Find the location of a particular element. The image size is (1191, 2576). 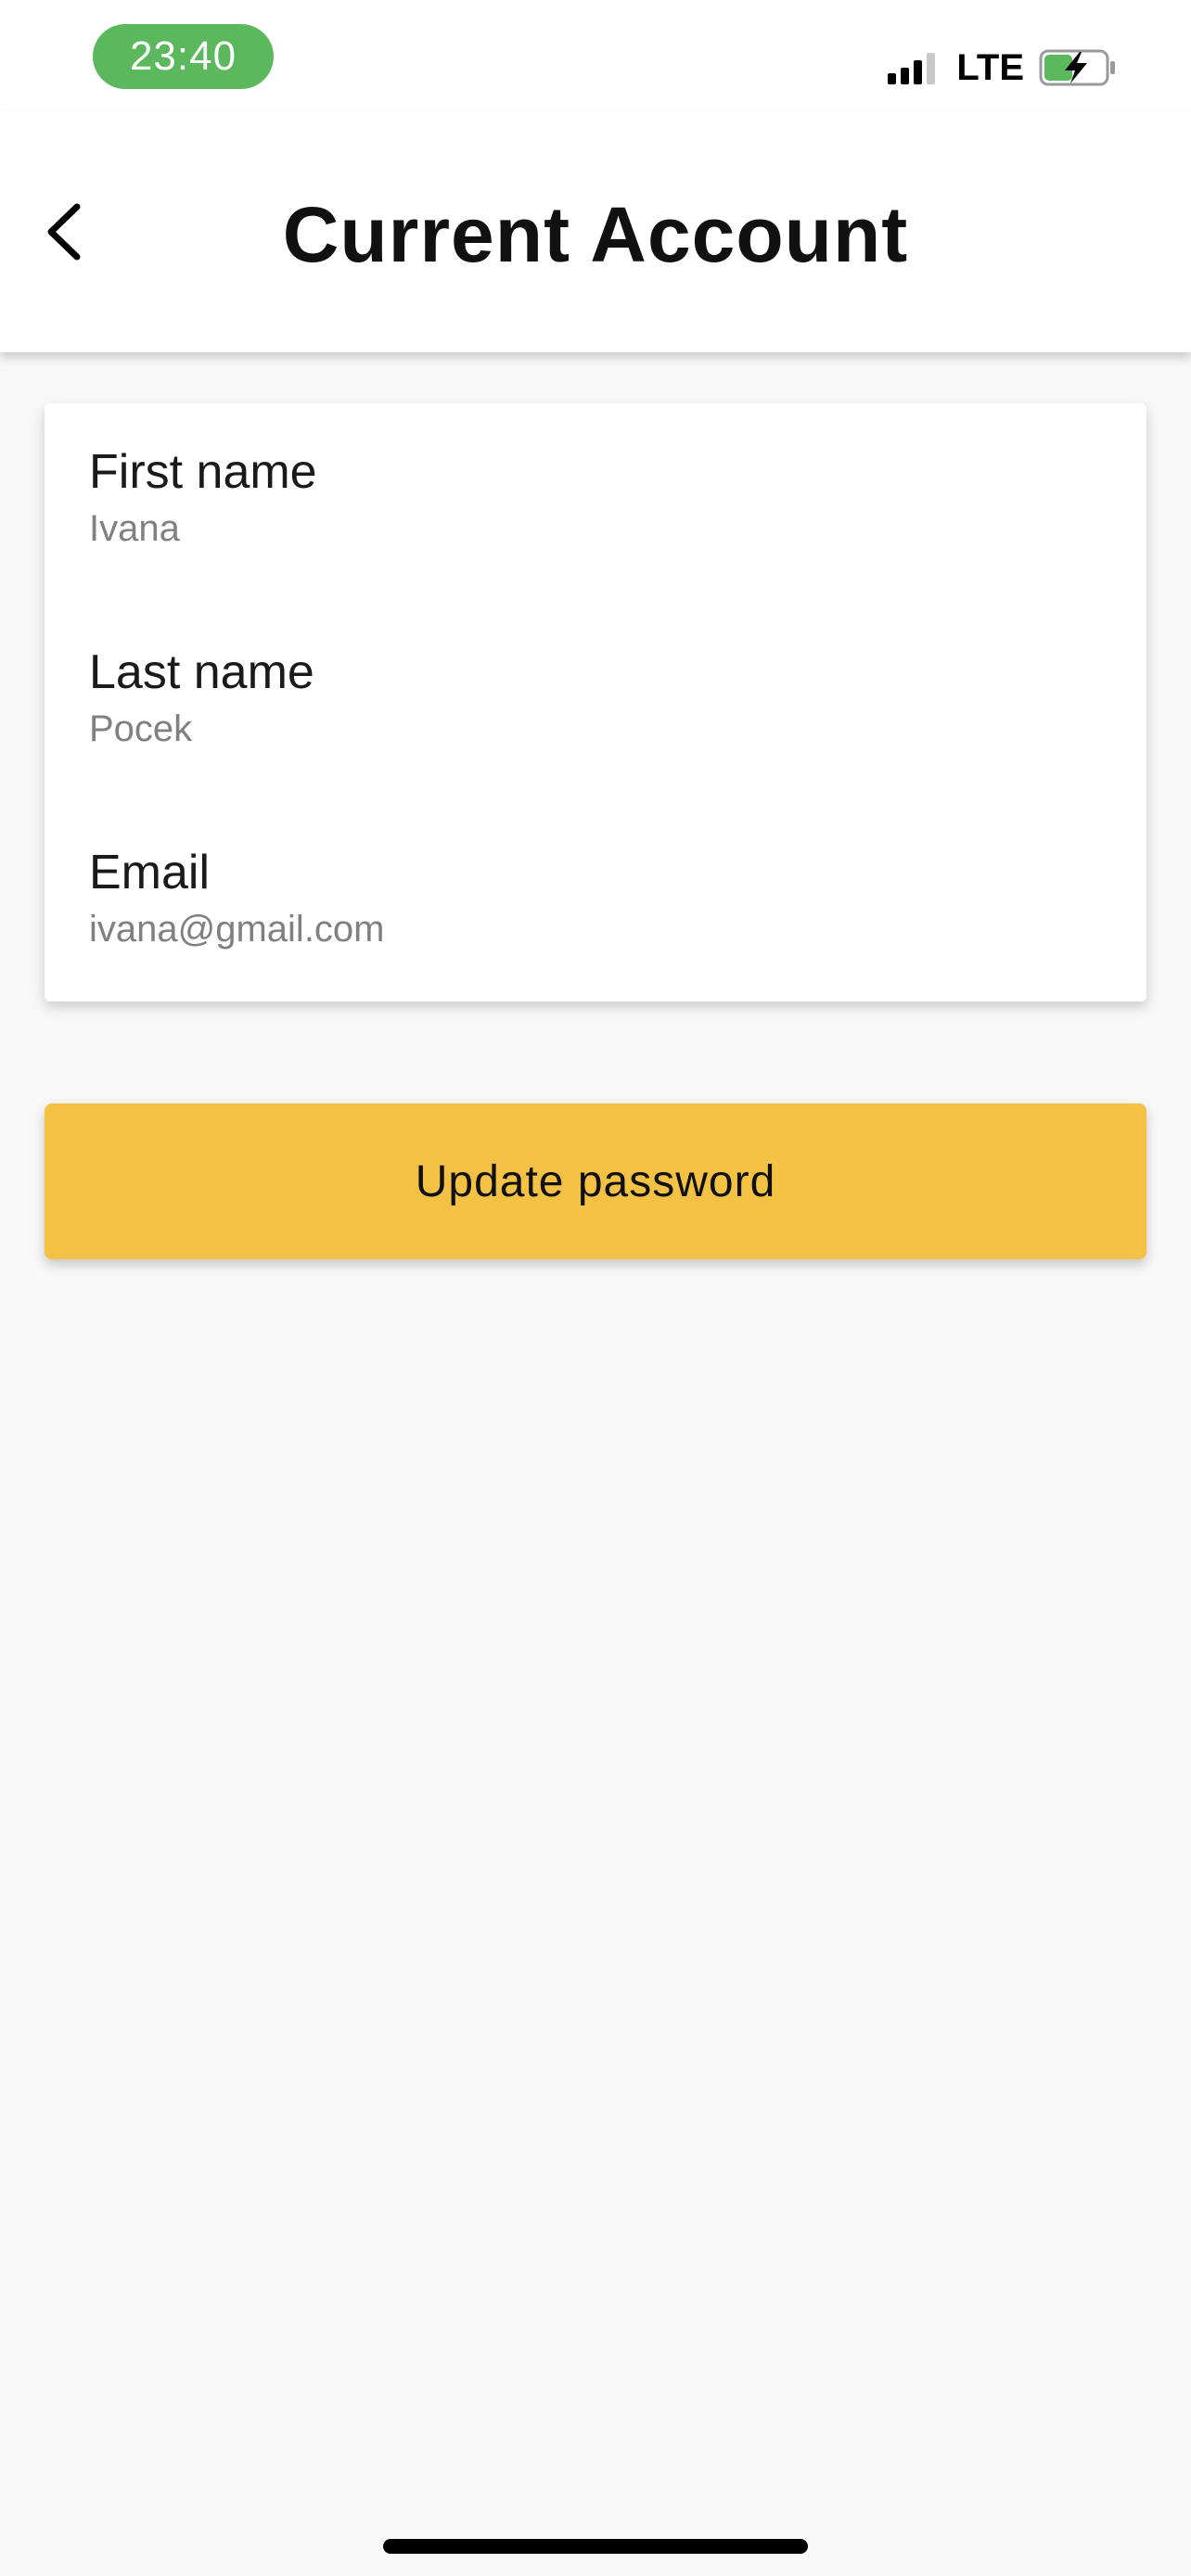

email-value: ivana@gmail.com is located at coordinates (237, 930).